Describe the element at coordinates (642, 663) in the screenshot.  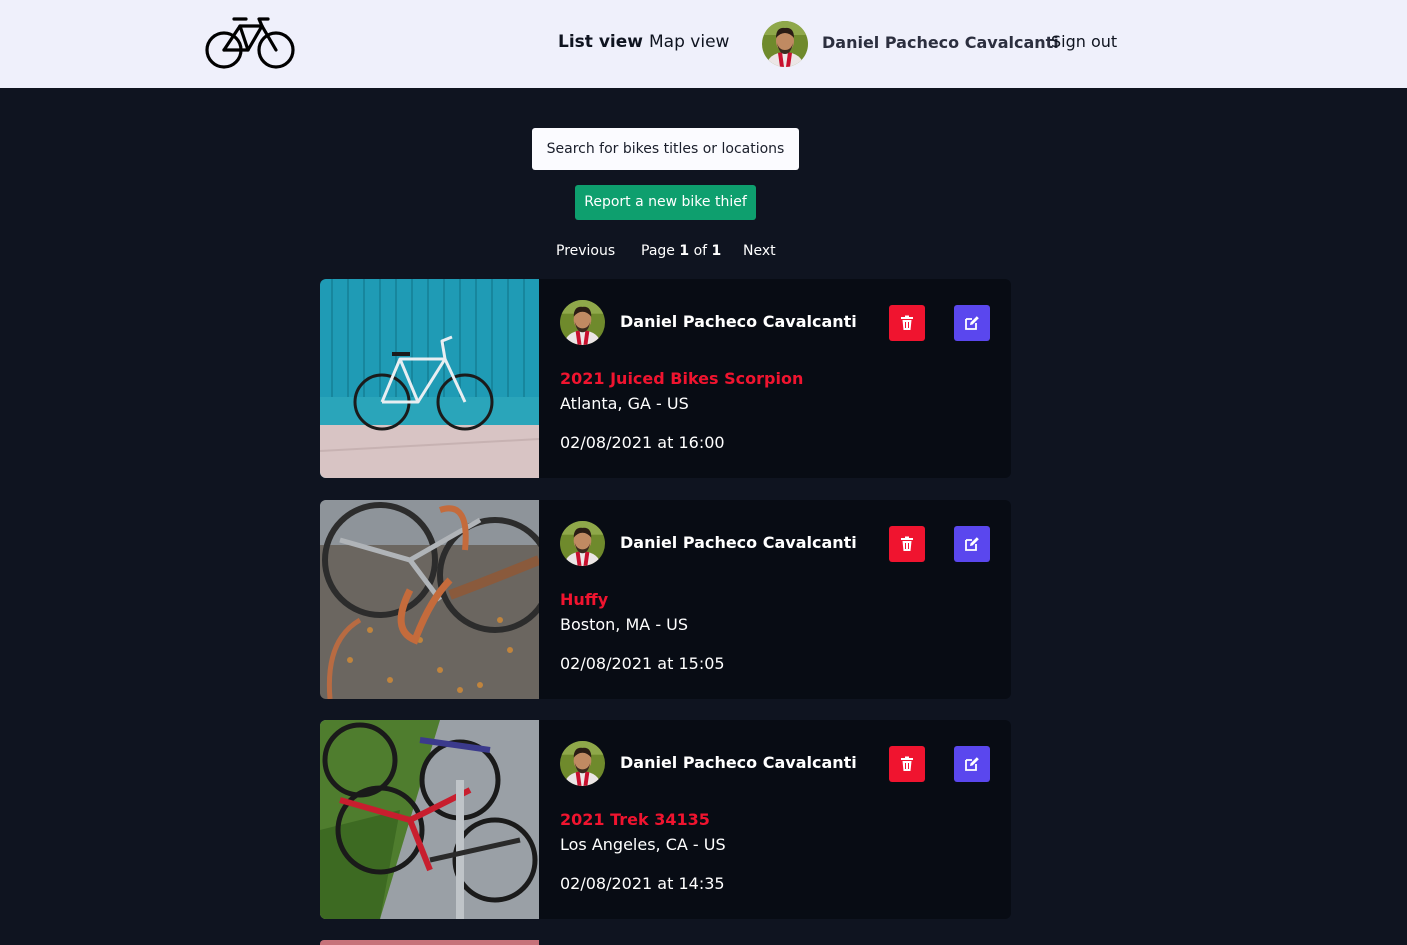
I see `bike-date: 02/08/2021 at 15:05` at that location.